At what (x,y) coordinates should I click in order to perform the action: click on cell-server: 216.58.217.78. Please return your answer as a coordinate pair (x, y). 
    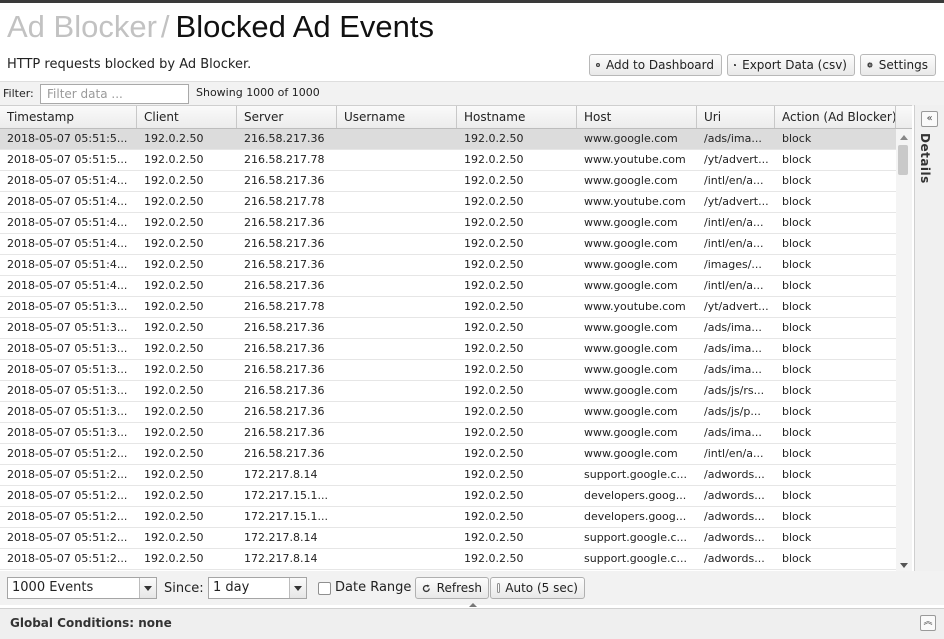
    Looking at the image, I should click on (284, 159).